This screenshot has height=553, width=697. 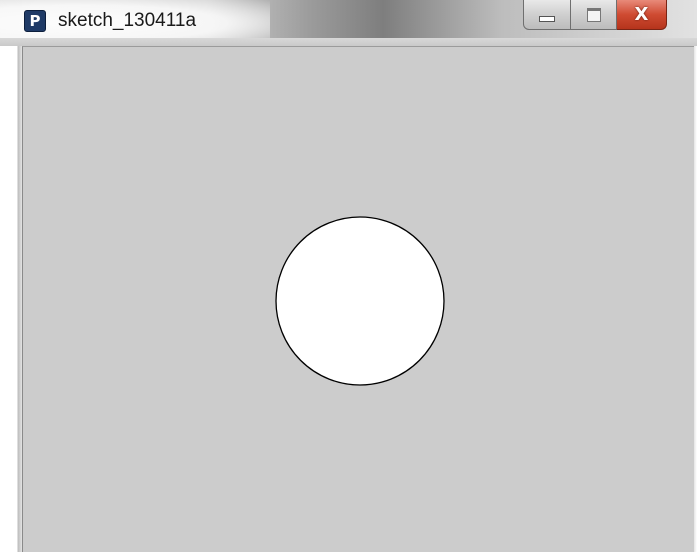 I want to click on close-icon: X, so click(x=641, y=14).